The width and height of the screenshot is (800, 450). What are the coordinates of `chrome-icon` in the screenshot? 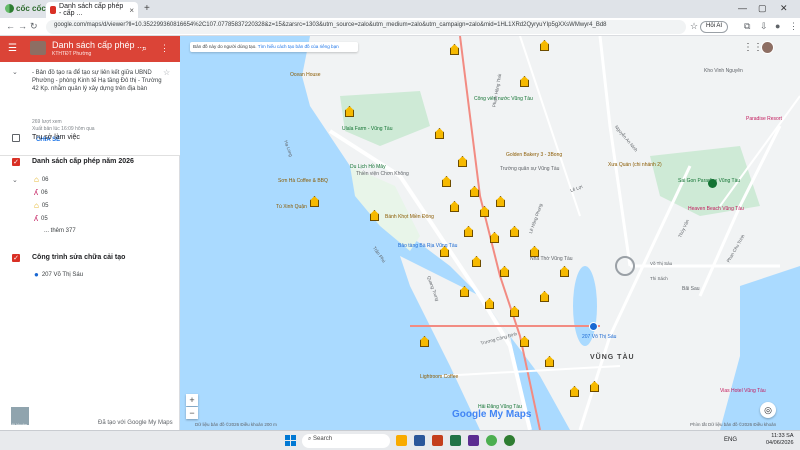 It's located at (491, 440).